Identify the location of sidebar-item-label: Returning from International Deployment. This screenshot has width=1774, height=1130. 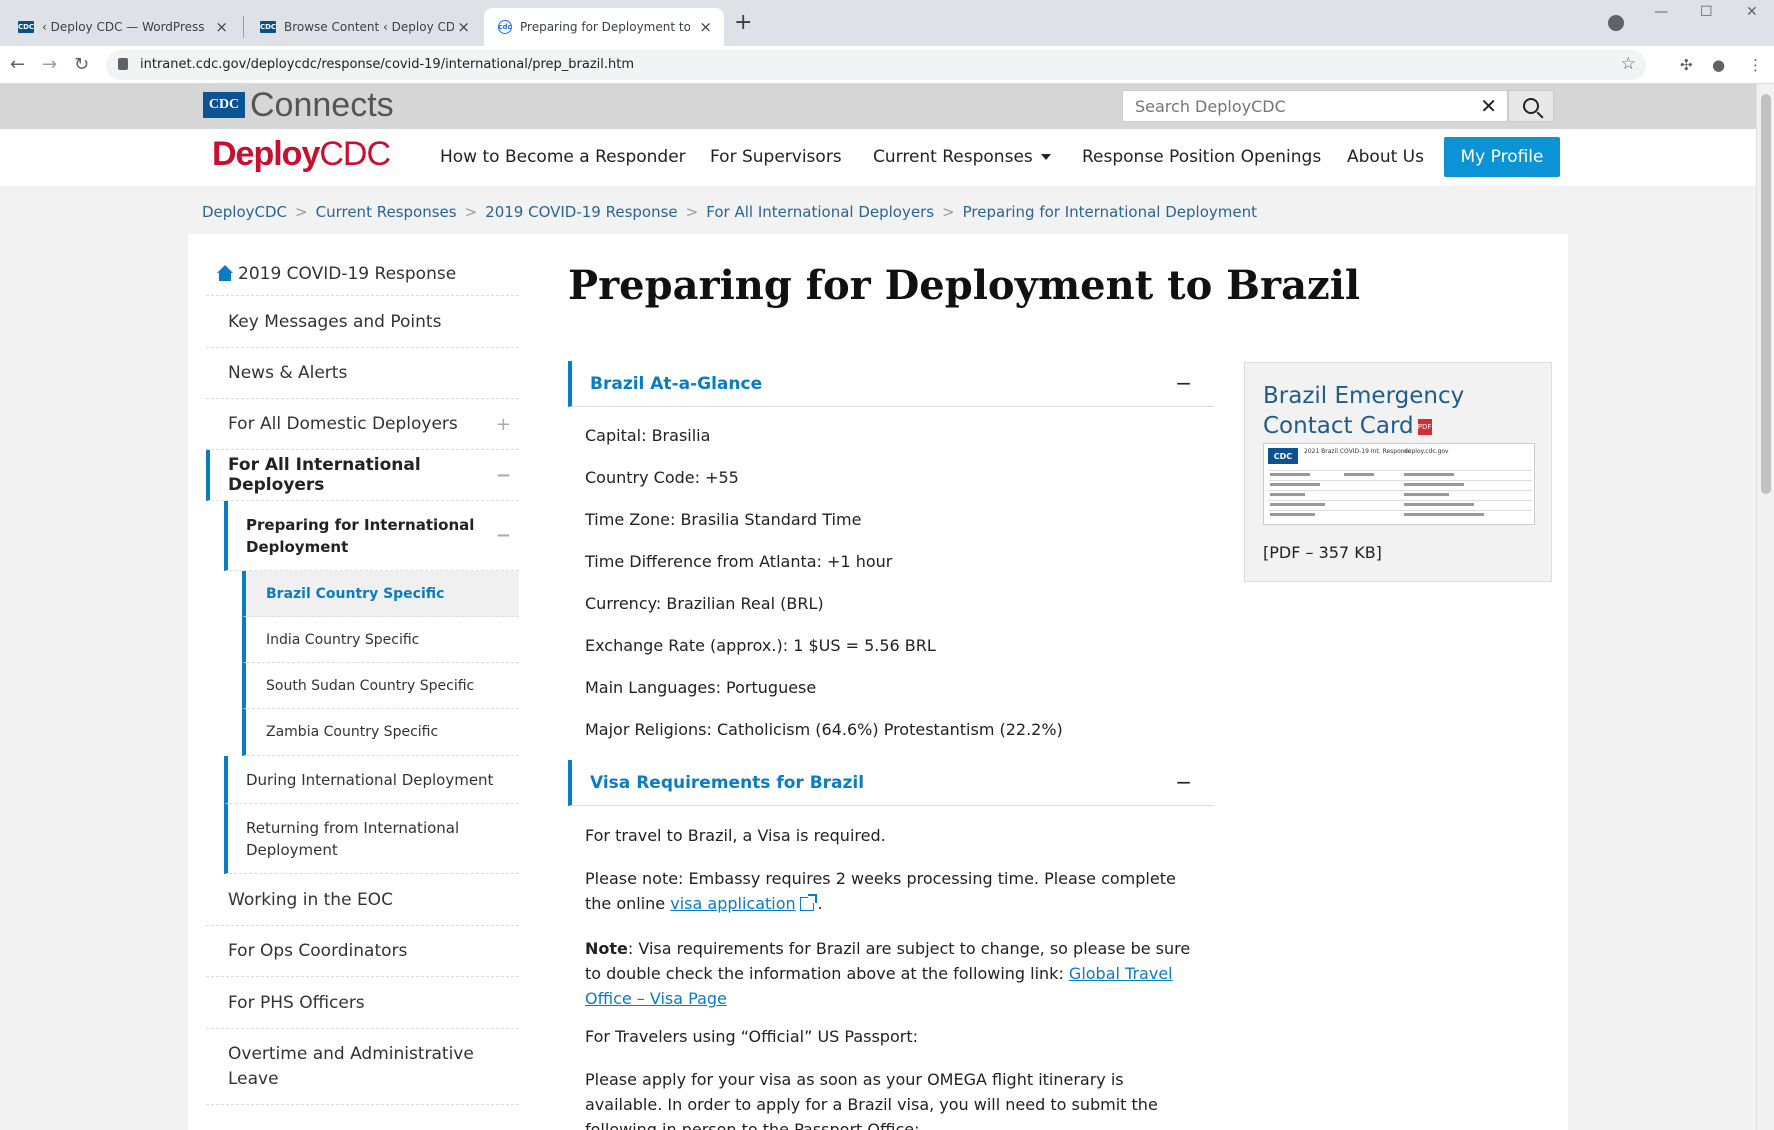
(353, 838).